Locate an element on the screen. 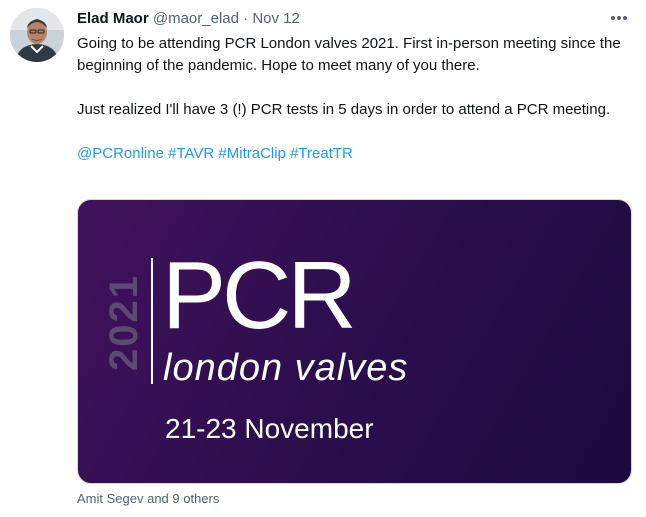 The width and height of the screenshot is (646, 517). banner-brand: PCR is located at coordinates (259, 295).